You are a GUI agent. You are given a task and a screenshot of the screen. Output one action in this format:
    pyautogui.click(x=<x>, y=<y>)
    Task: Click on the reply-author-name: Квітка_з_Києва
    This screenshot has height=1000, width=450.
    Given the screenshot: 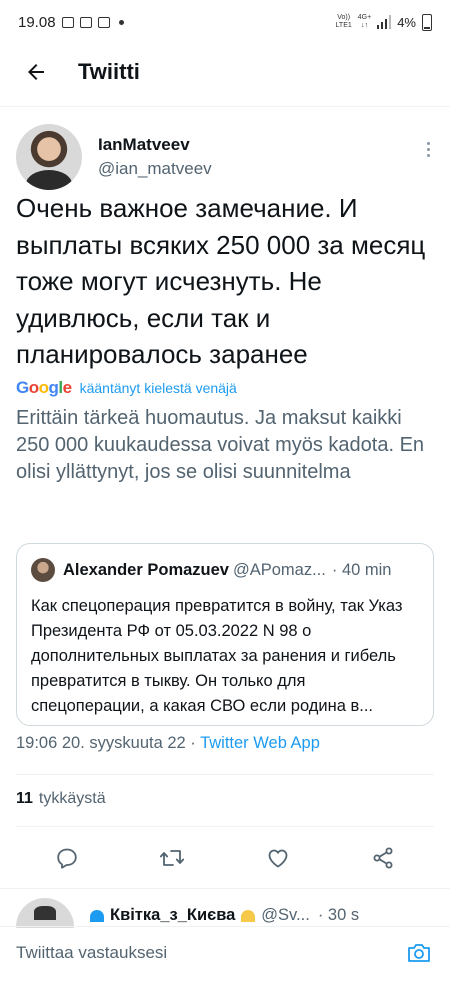 What is the action you would take?
    pyautogui.click(x=173, y=915)
    